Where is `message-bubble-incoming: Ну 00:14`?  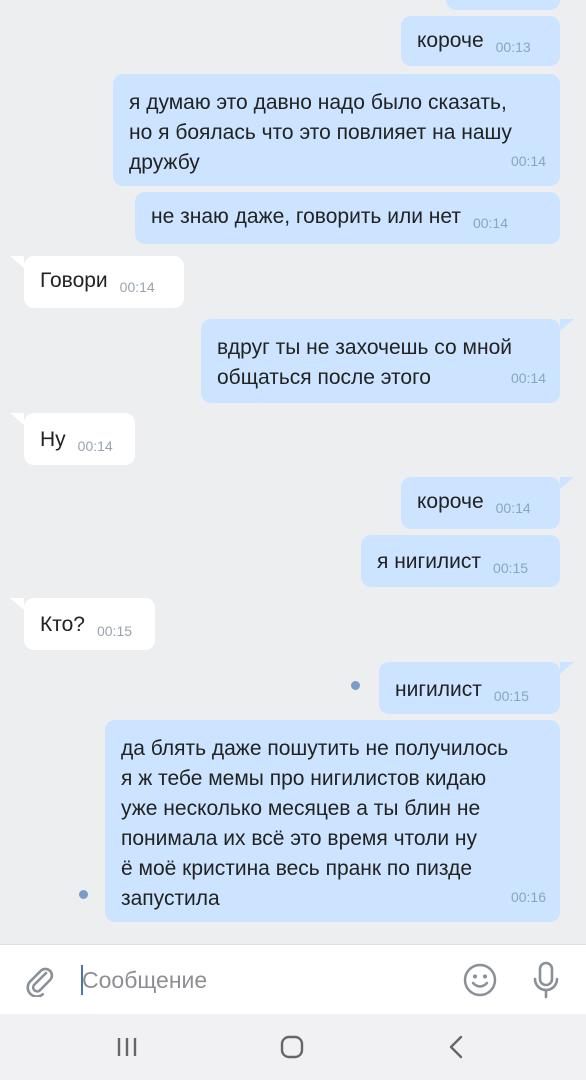 message-bubble-incoming: Ну 00:14 is located at coordinates (79, 439).